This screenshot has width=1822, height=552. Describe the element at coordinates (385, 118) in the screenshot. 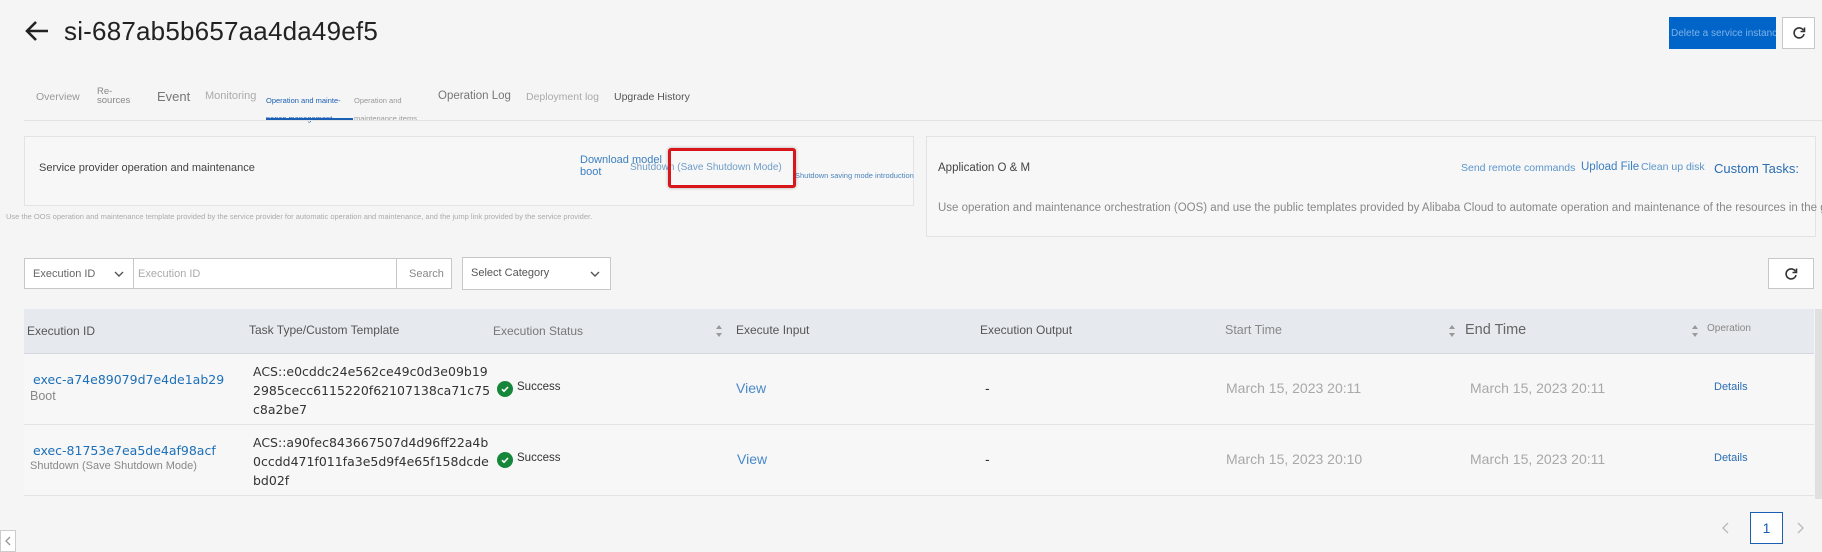

I see `tab-label-line2: maintenance items` at that location.